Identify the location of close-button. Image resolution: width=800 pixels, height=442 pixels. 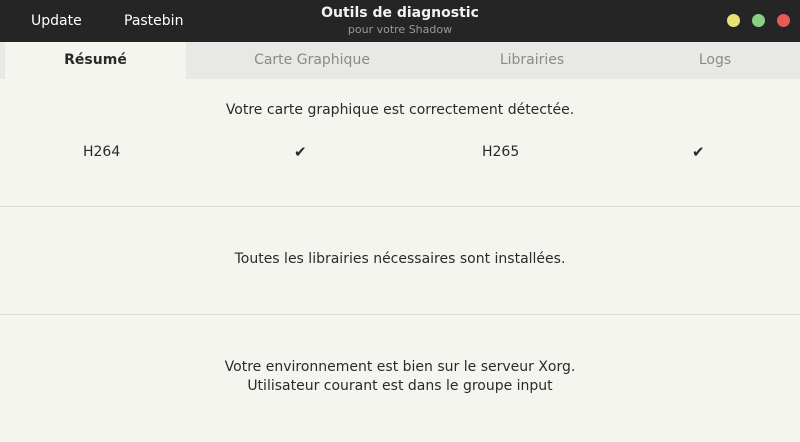
(783, 20).